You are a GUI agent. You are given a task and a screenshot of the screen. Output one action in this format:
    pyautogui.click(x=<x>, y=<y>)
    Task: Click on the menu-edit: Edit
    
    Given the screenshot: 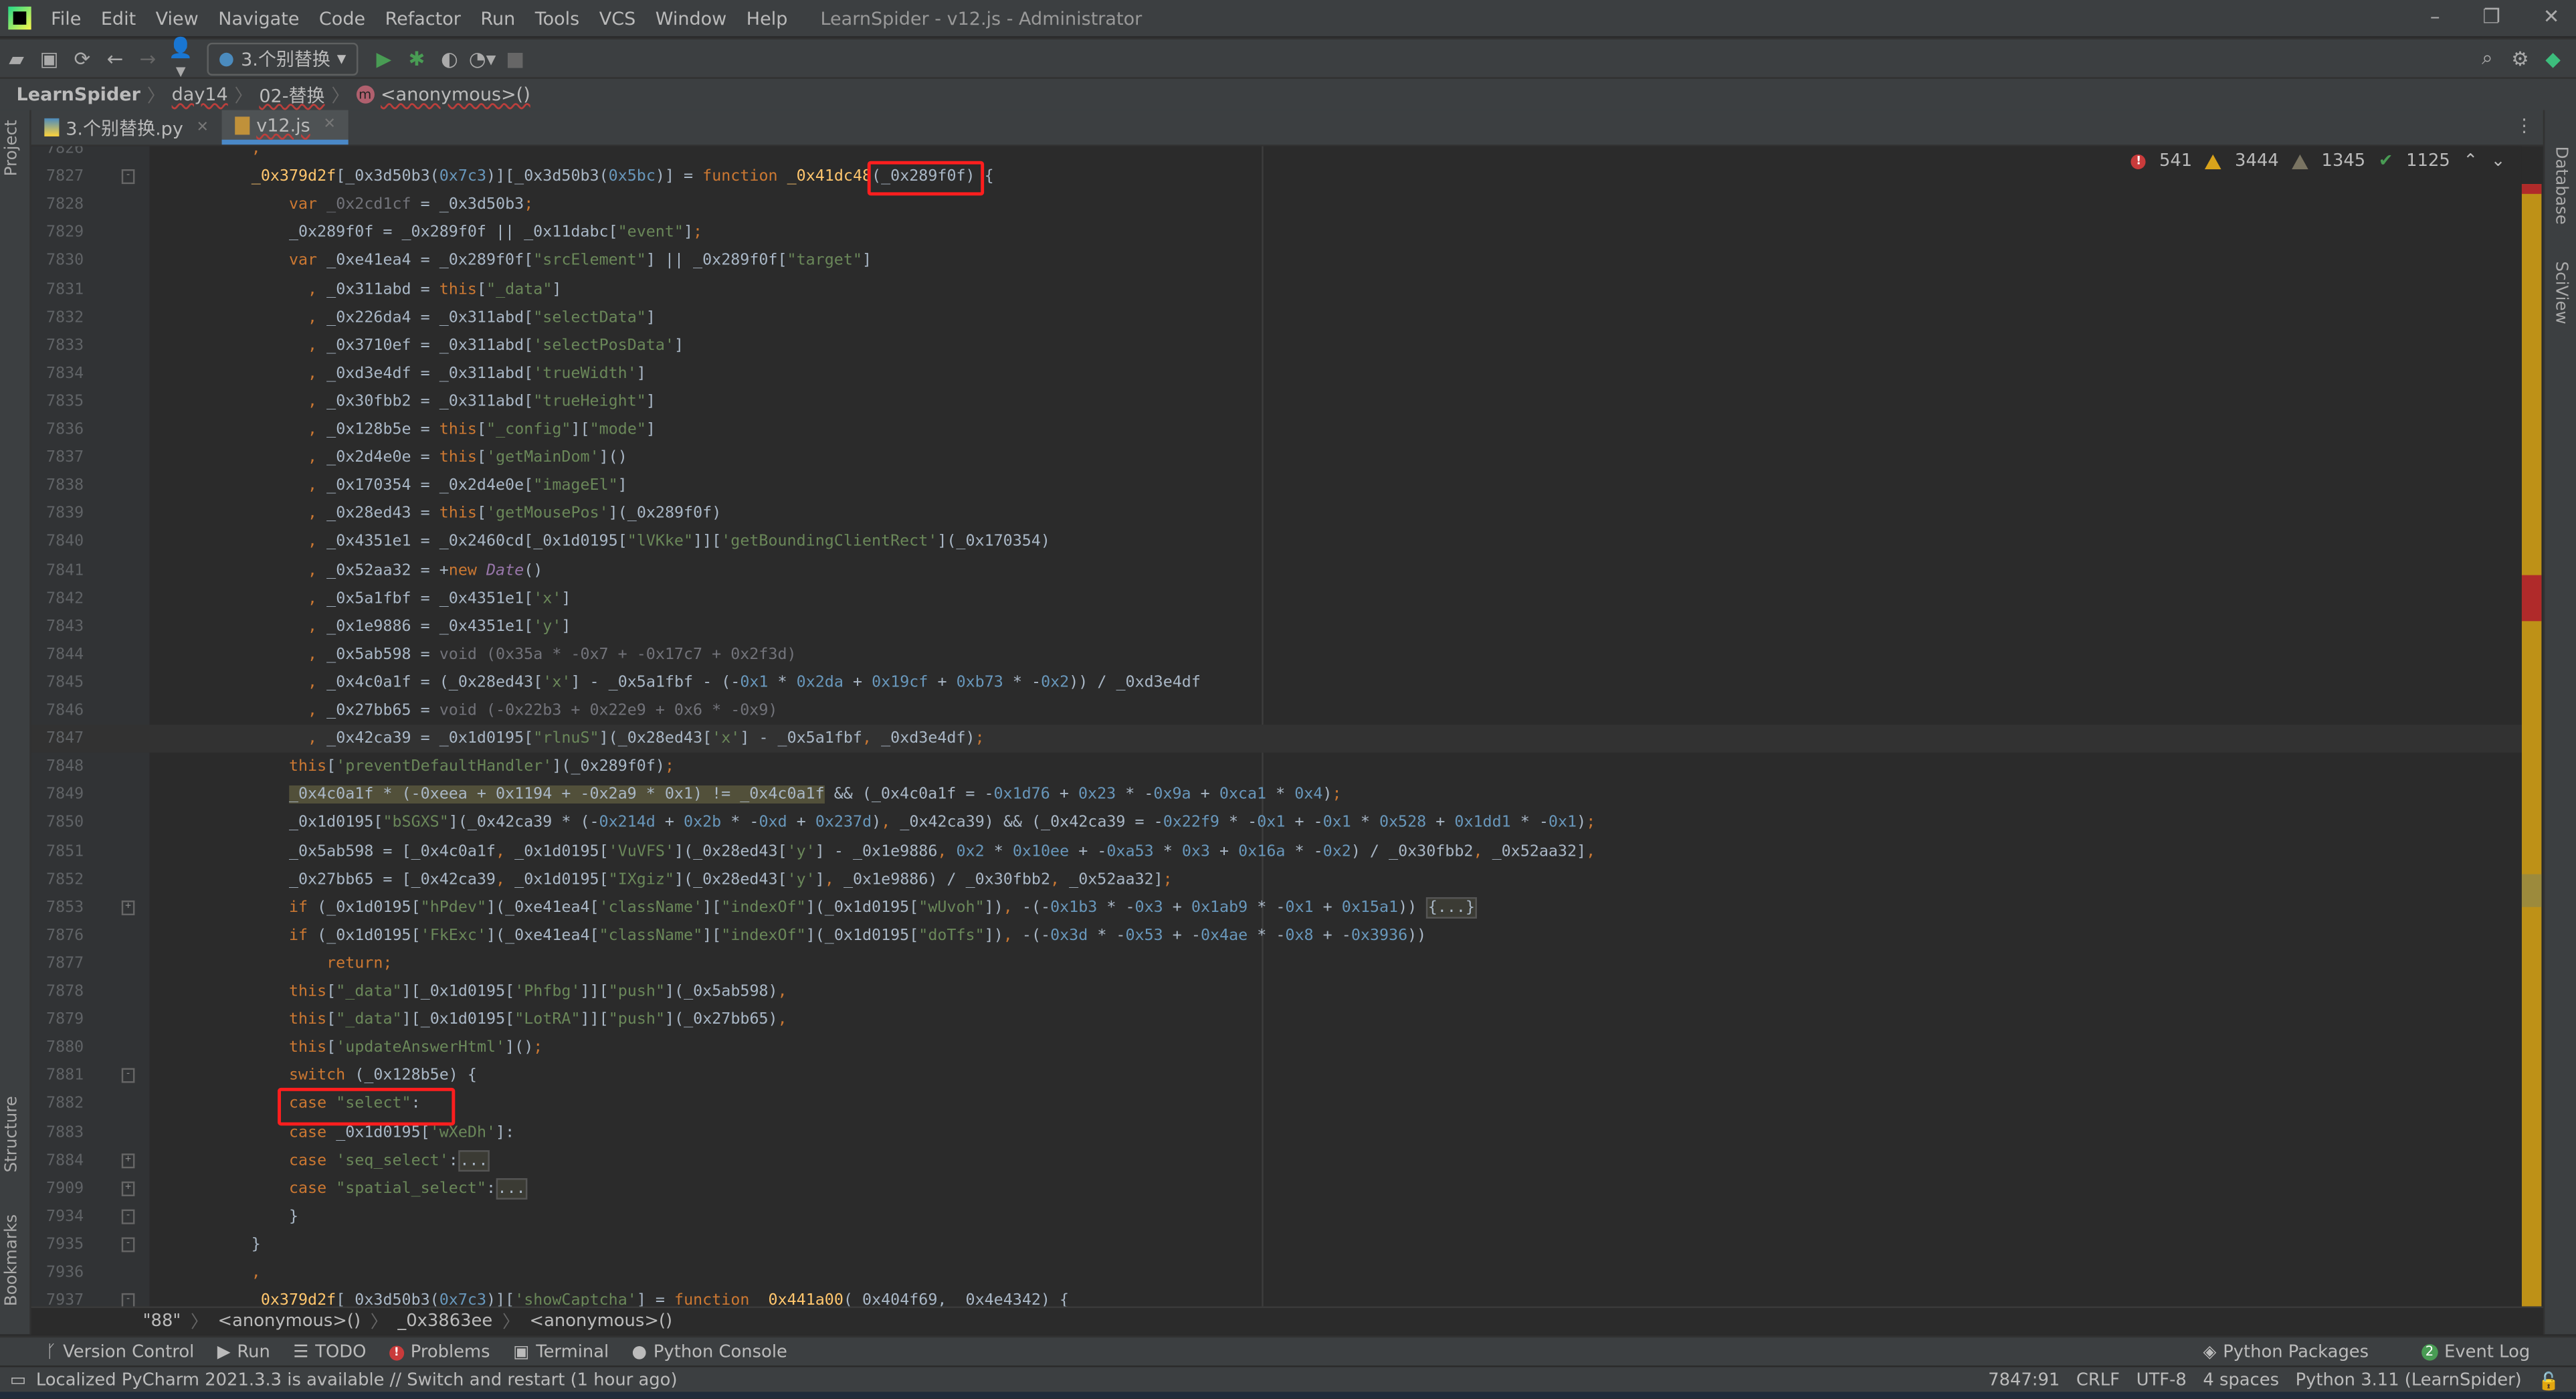 What is the action you would take?
    pyautogui.click(x=118, y=18)
    